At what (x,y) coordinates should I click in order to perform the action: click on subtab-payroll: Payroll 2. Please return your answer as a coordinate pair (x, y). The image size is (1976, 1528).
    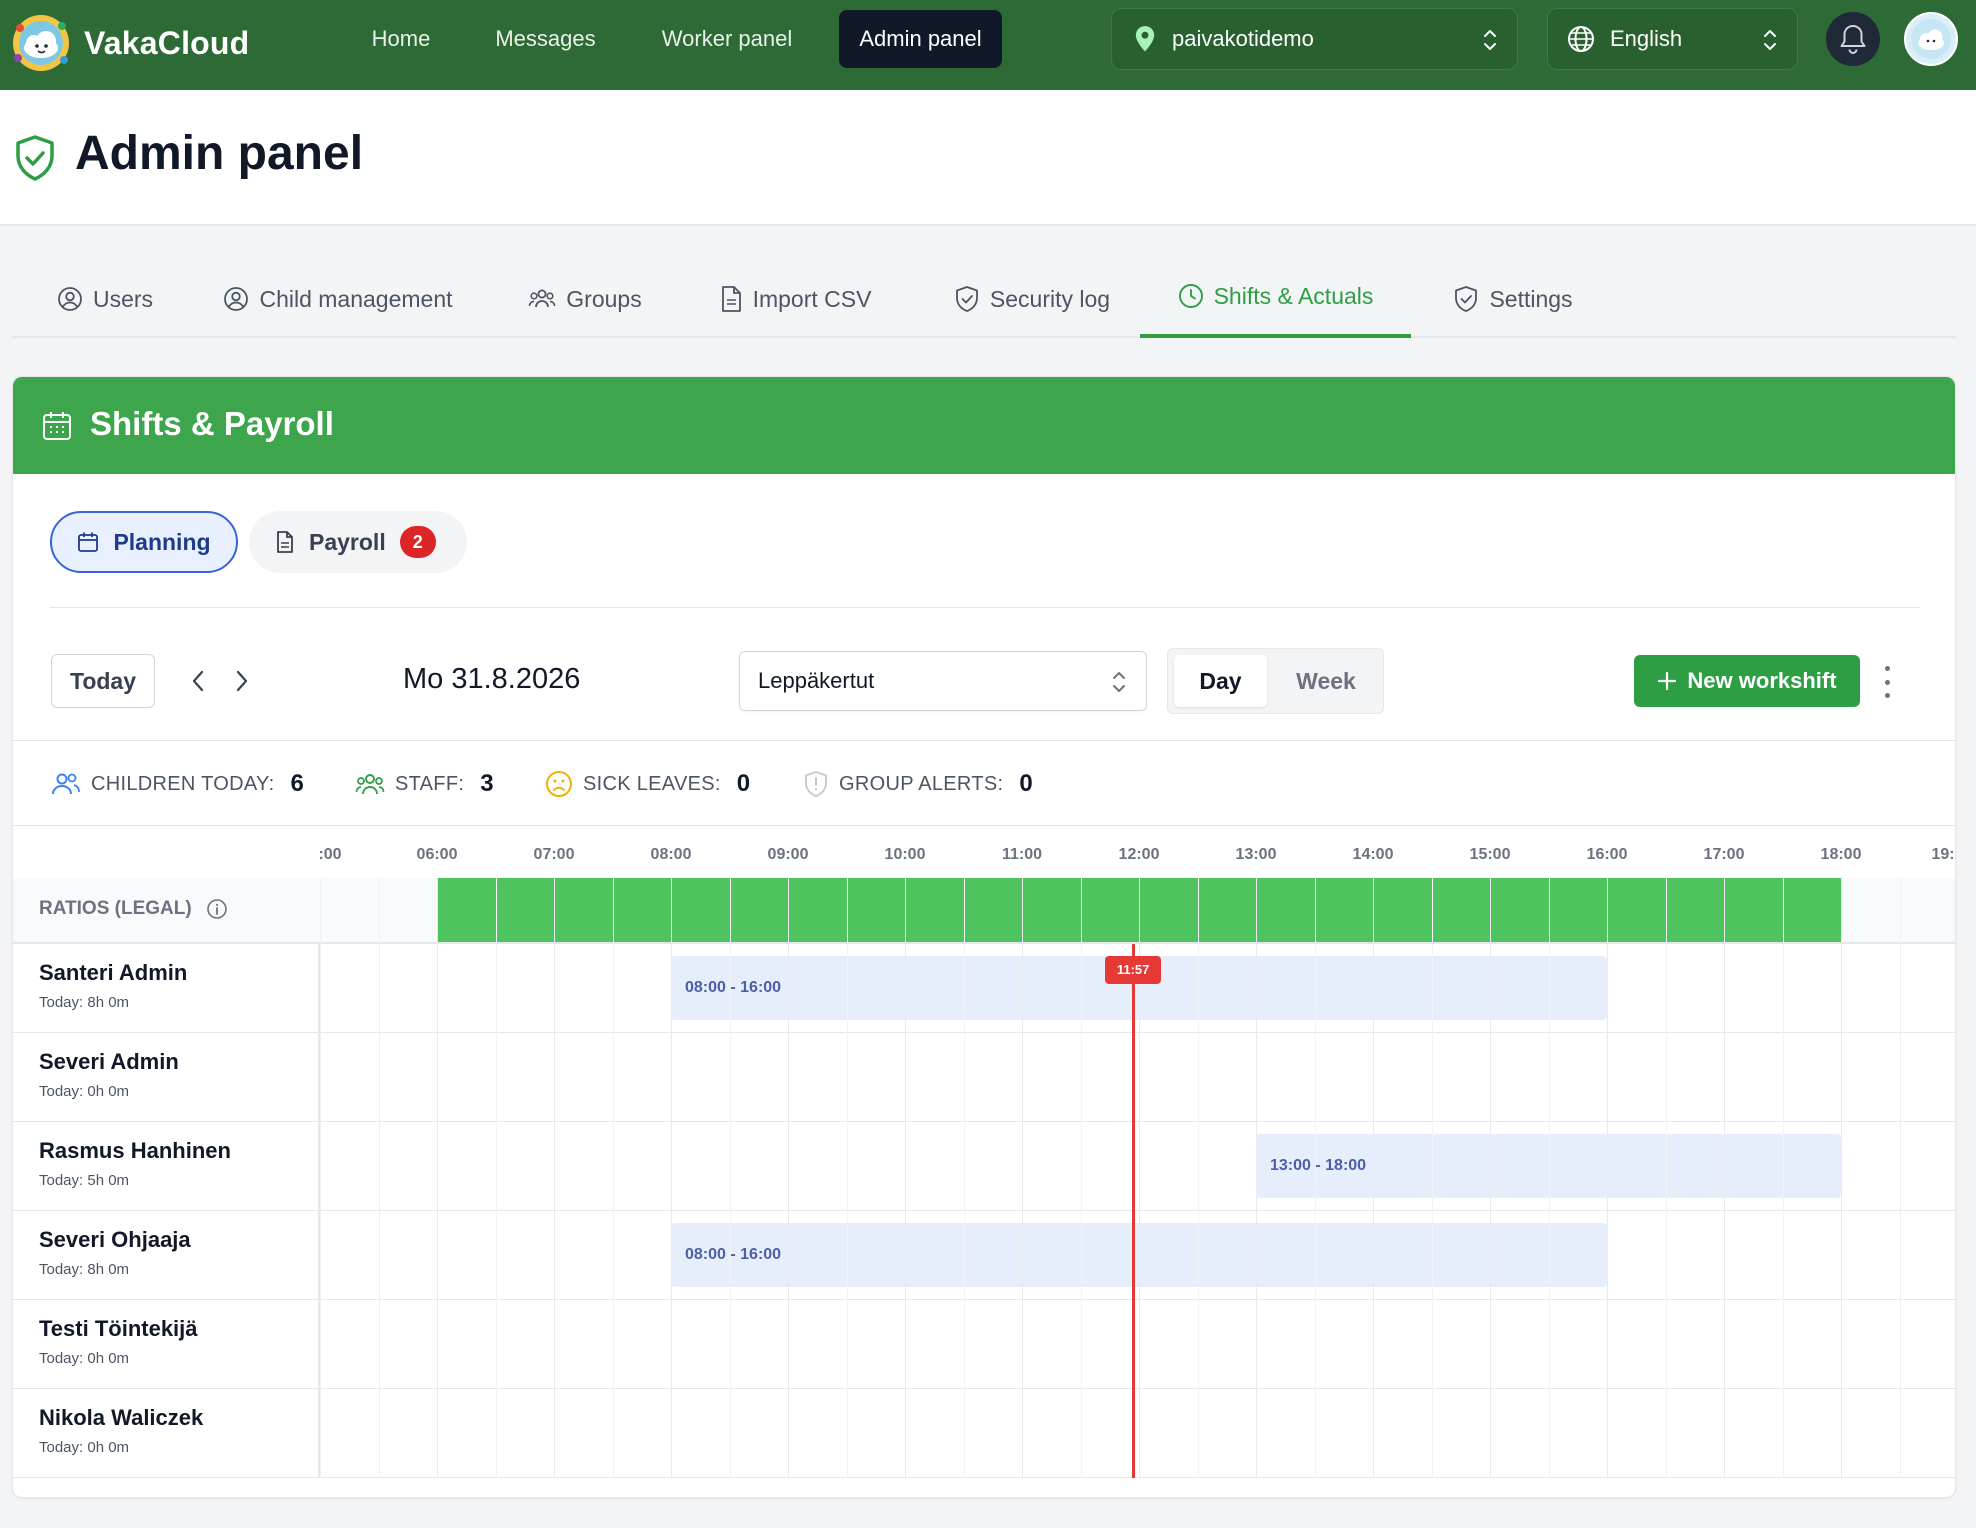
    Looking at the image, I should click on (358, 542).